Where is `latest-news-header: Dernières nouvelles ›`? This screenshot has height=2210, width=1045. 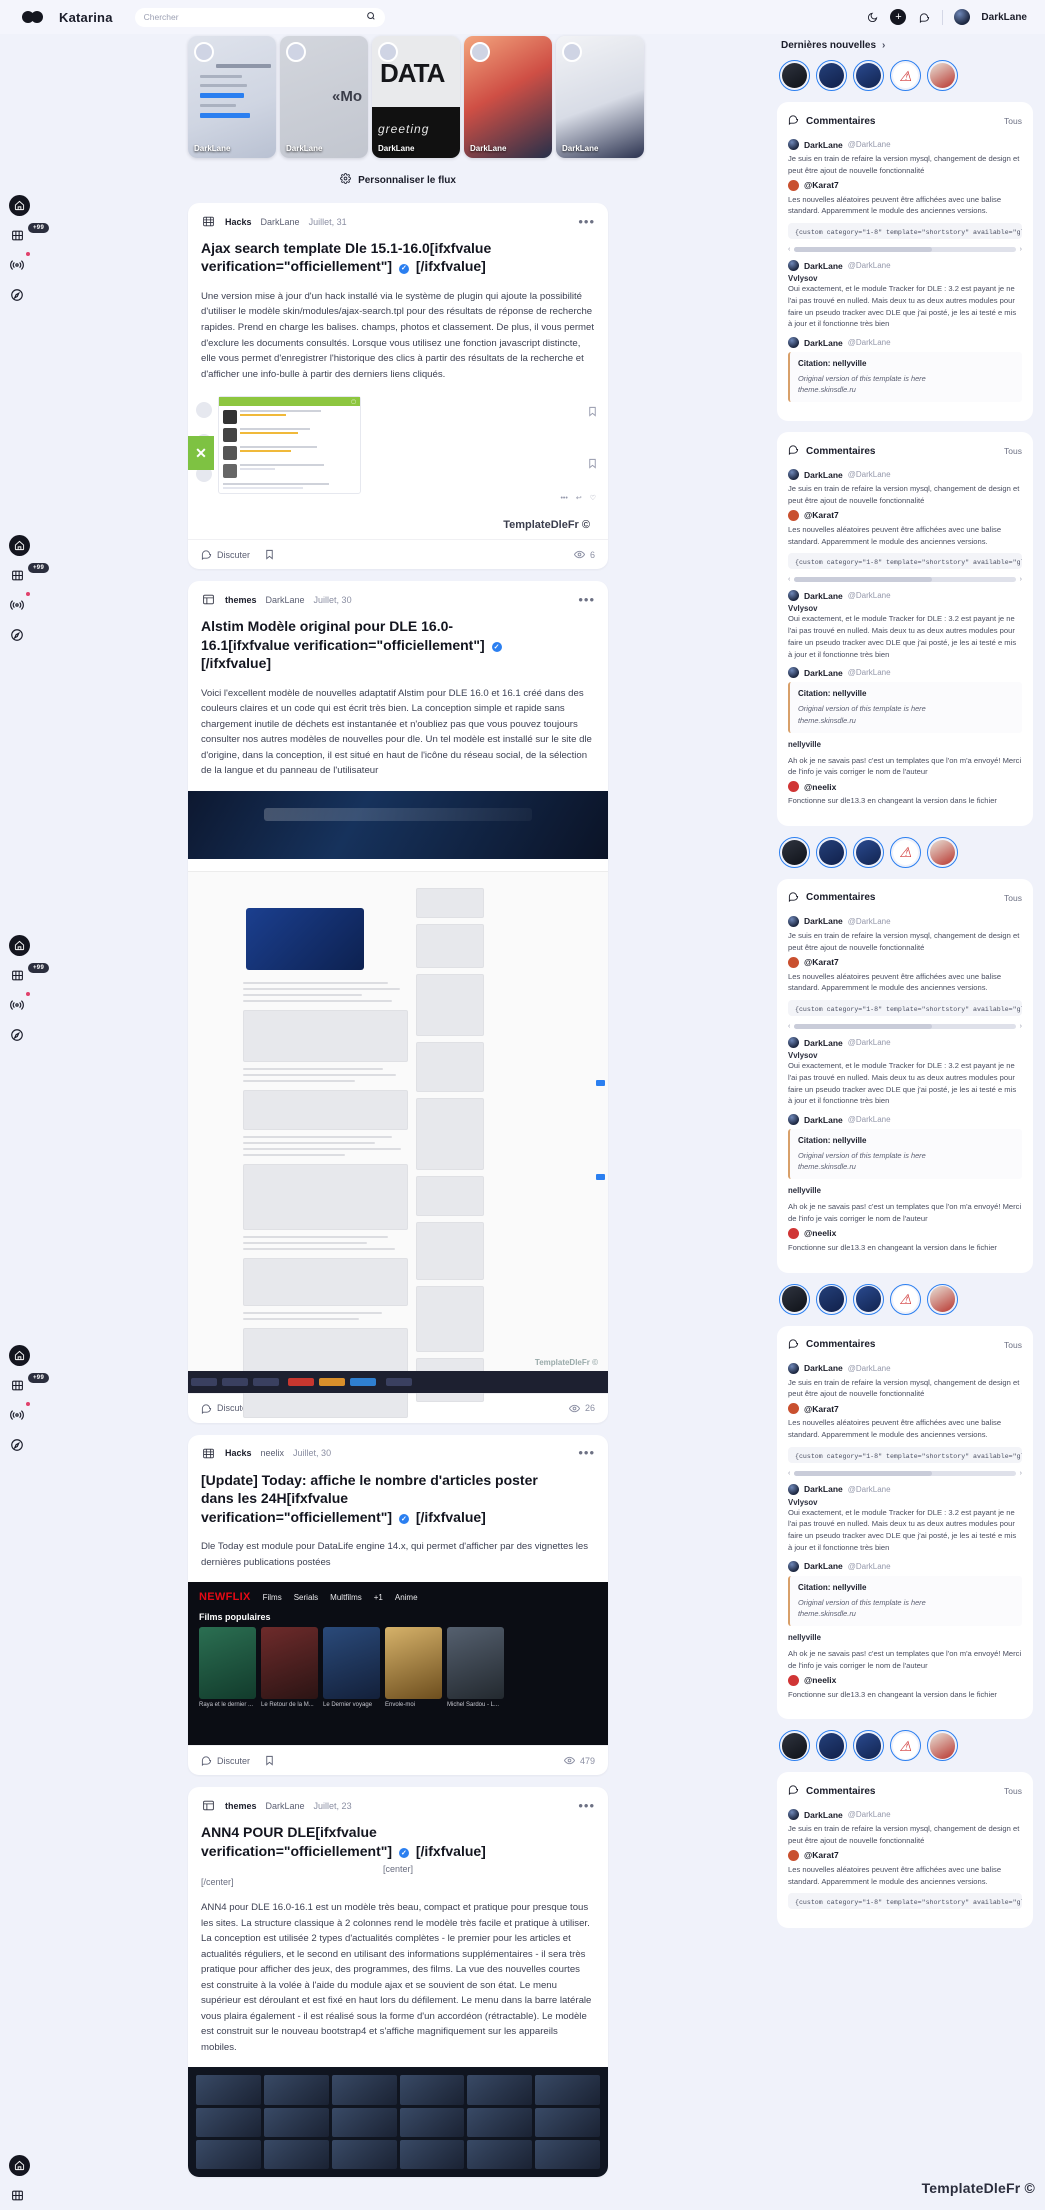
latest-news-header: Dernières nouvelles › is located at coordinates (905, 45).